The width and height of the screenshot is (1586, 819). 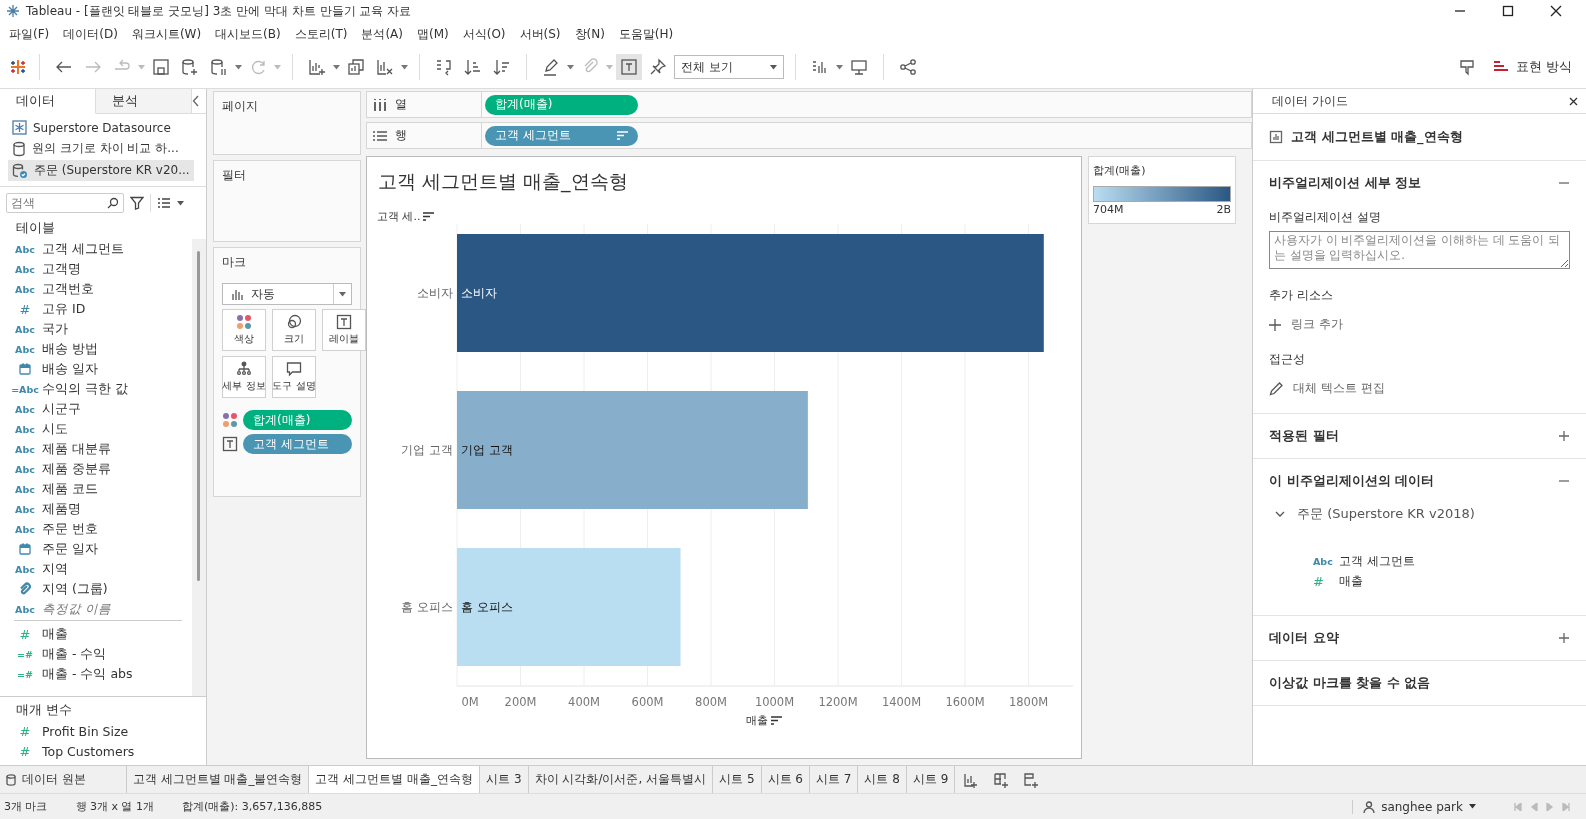 I want to click on mark-property-button: 크기, so click(x=294, y=330).